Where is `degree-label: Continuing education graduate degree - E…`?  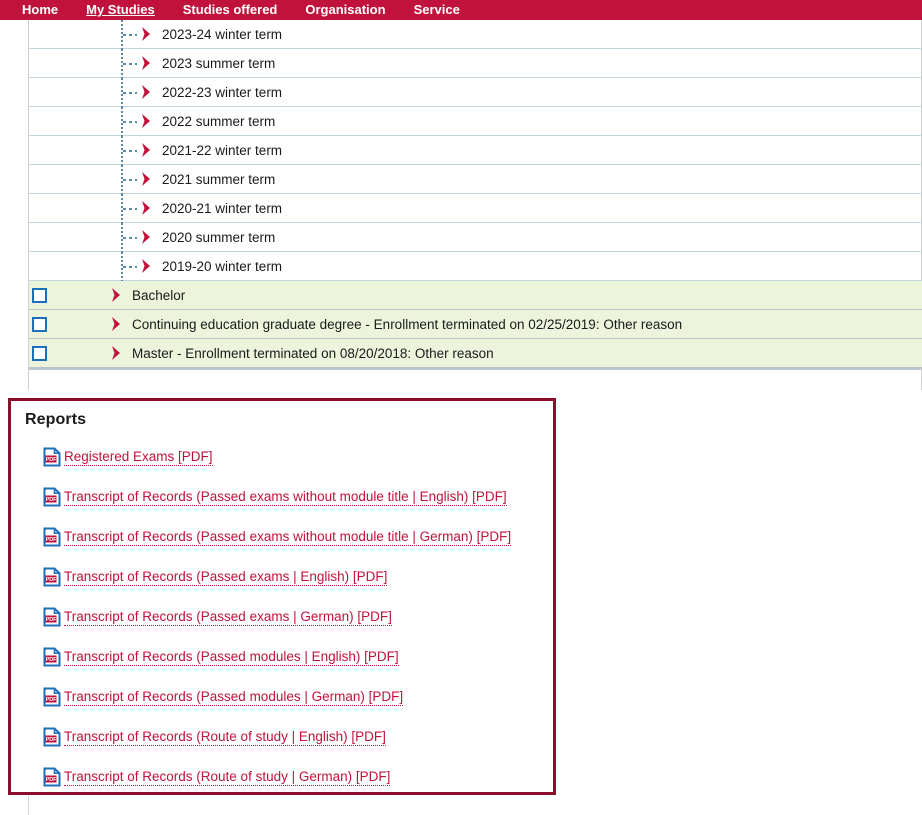
degree-label: Continuing education graduate degree - E… is located at coordinates (407, 324).